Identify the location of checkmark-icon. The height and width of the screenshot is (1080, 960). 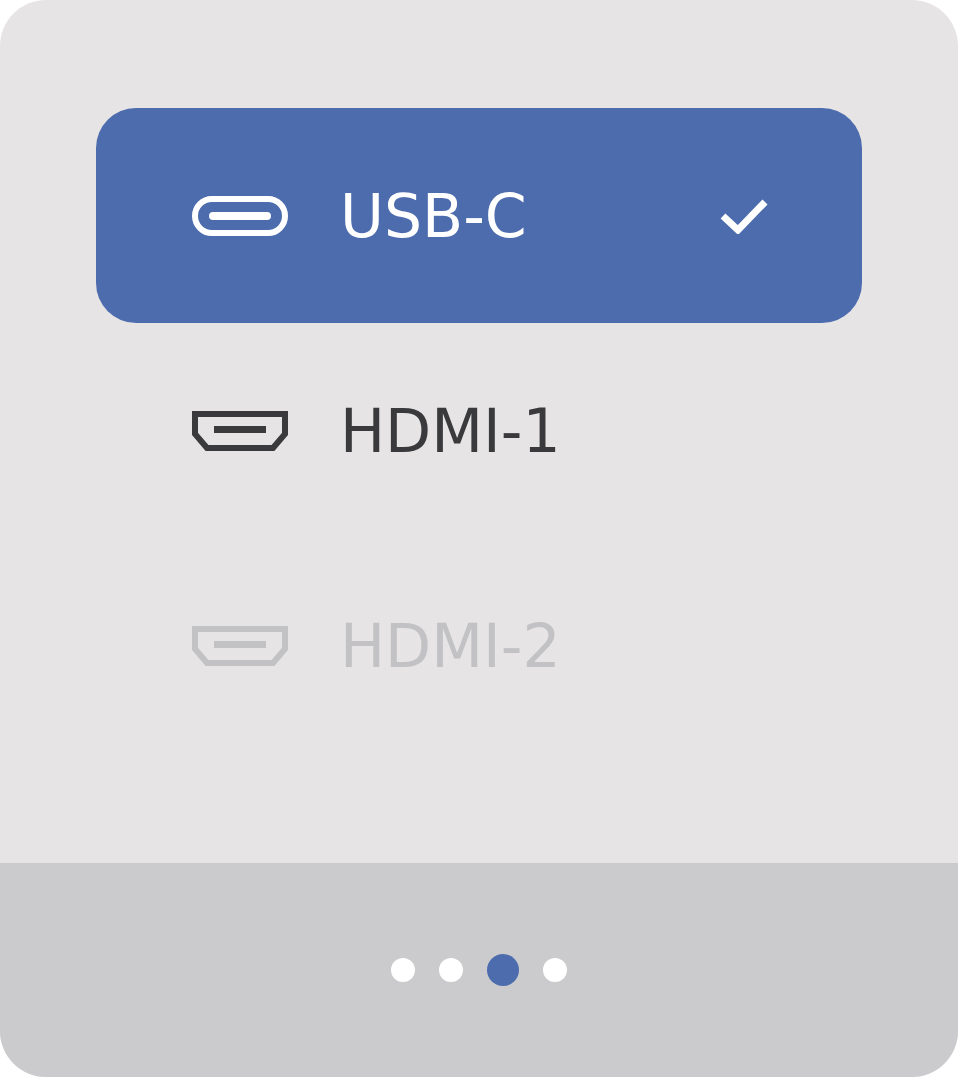
(744, 216).